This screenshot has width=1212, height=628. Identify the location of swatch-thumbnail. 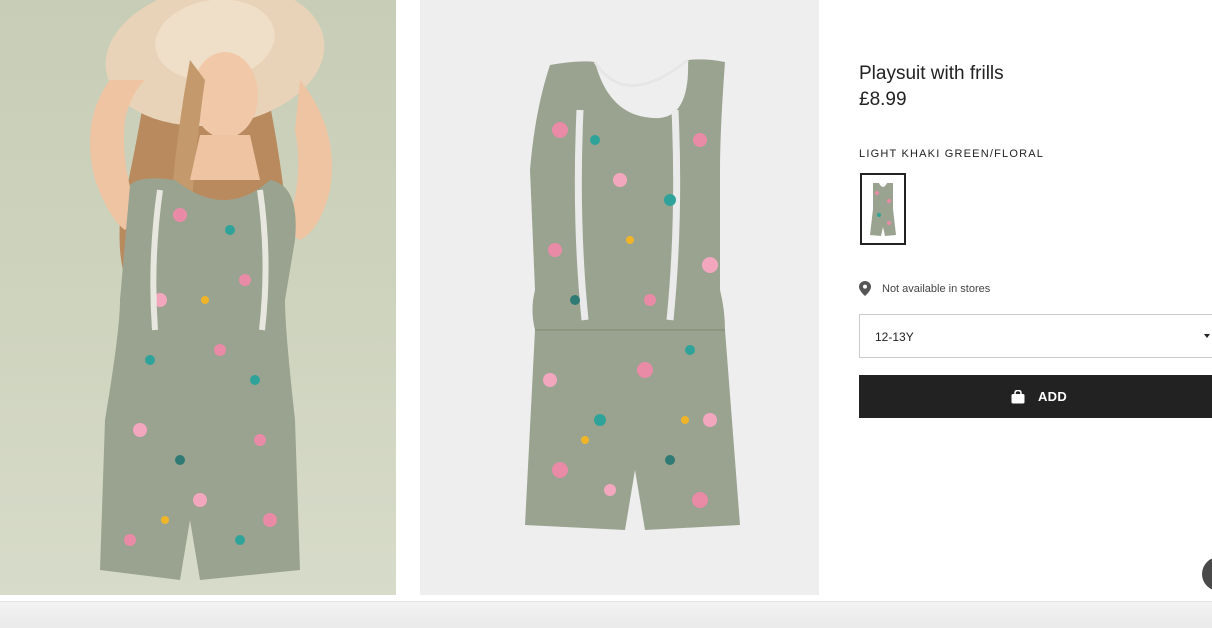
(883, 209).